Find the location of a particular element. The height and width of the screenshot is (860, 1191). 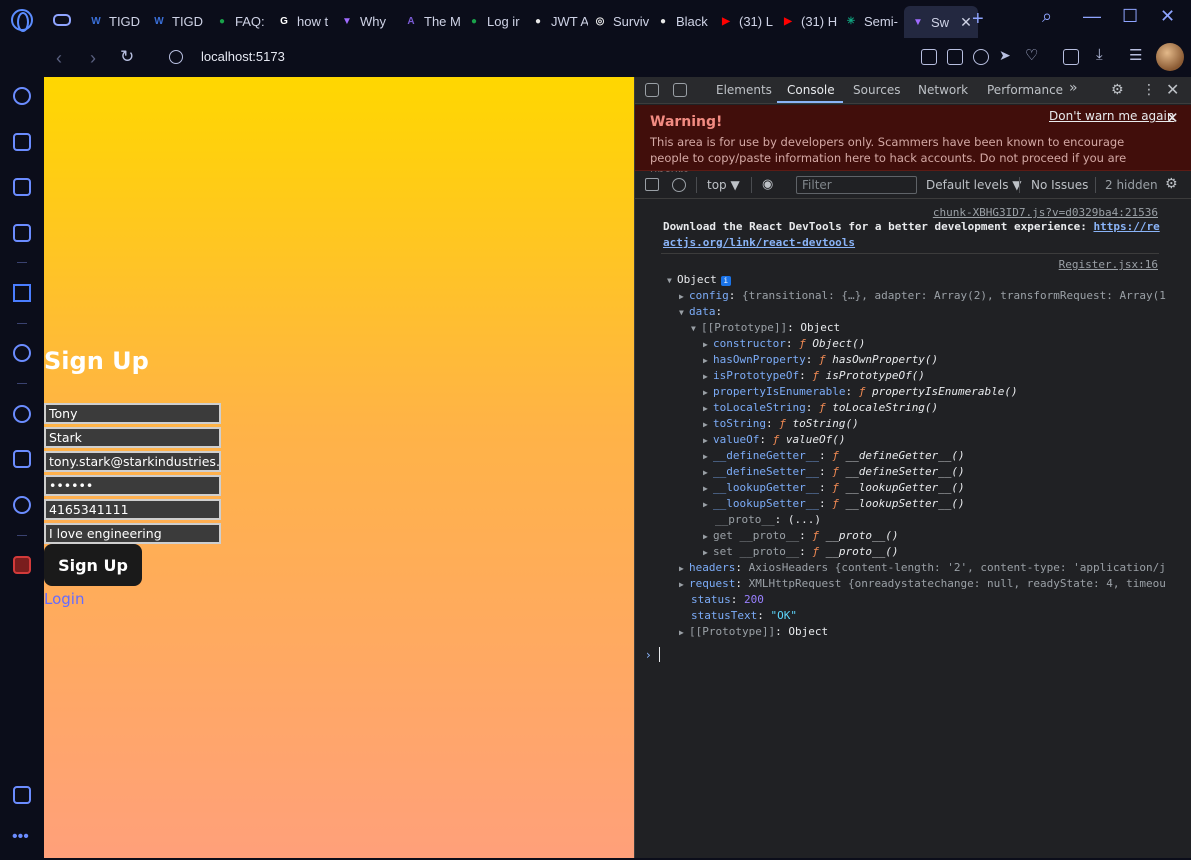

opera-logo-icon is located at coordinates (22, 20).